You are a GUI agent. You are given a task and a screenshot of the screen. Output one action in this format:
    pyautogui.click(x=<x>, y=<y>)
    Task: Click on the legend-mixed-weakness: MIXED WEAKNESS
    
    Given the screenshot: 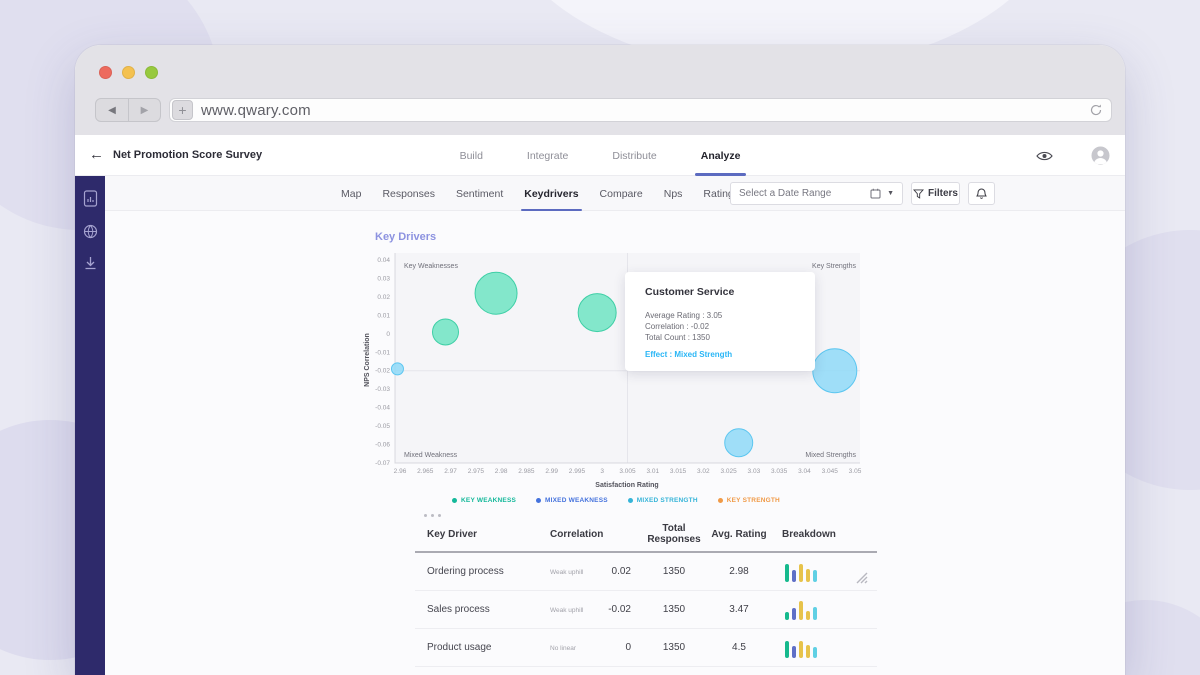 What is the action you would take?
    pyautogui.click(x=572, y=500)
    